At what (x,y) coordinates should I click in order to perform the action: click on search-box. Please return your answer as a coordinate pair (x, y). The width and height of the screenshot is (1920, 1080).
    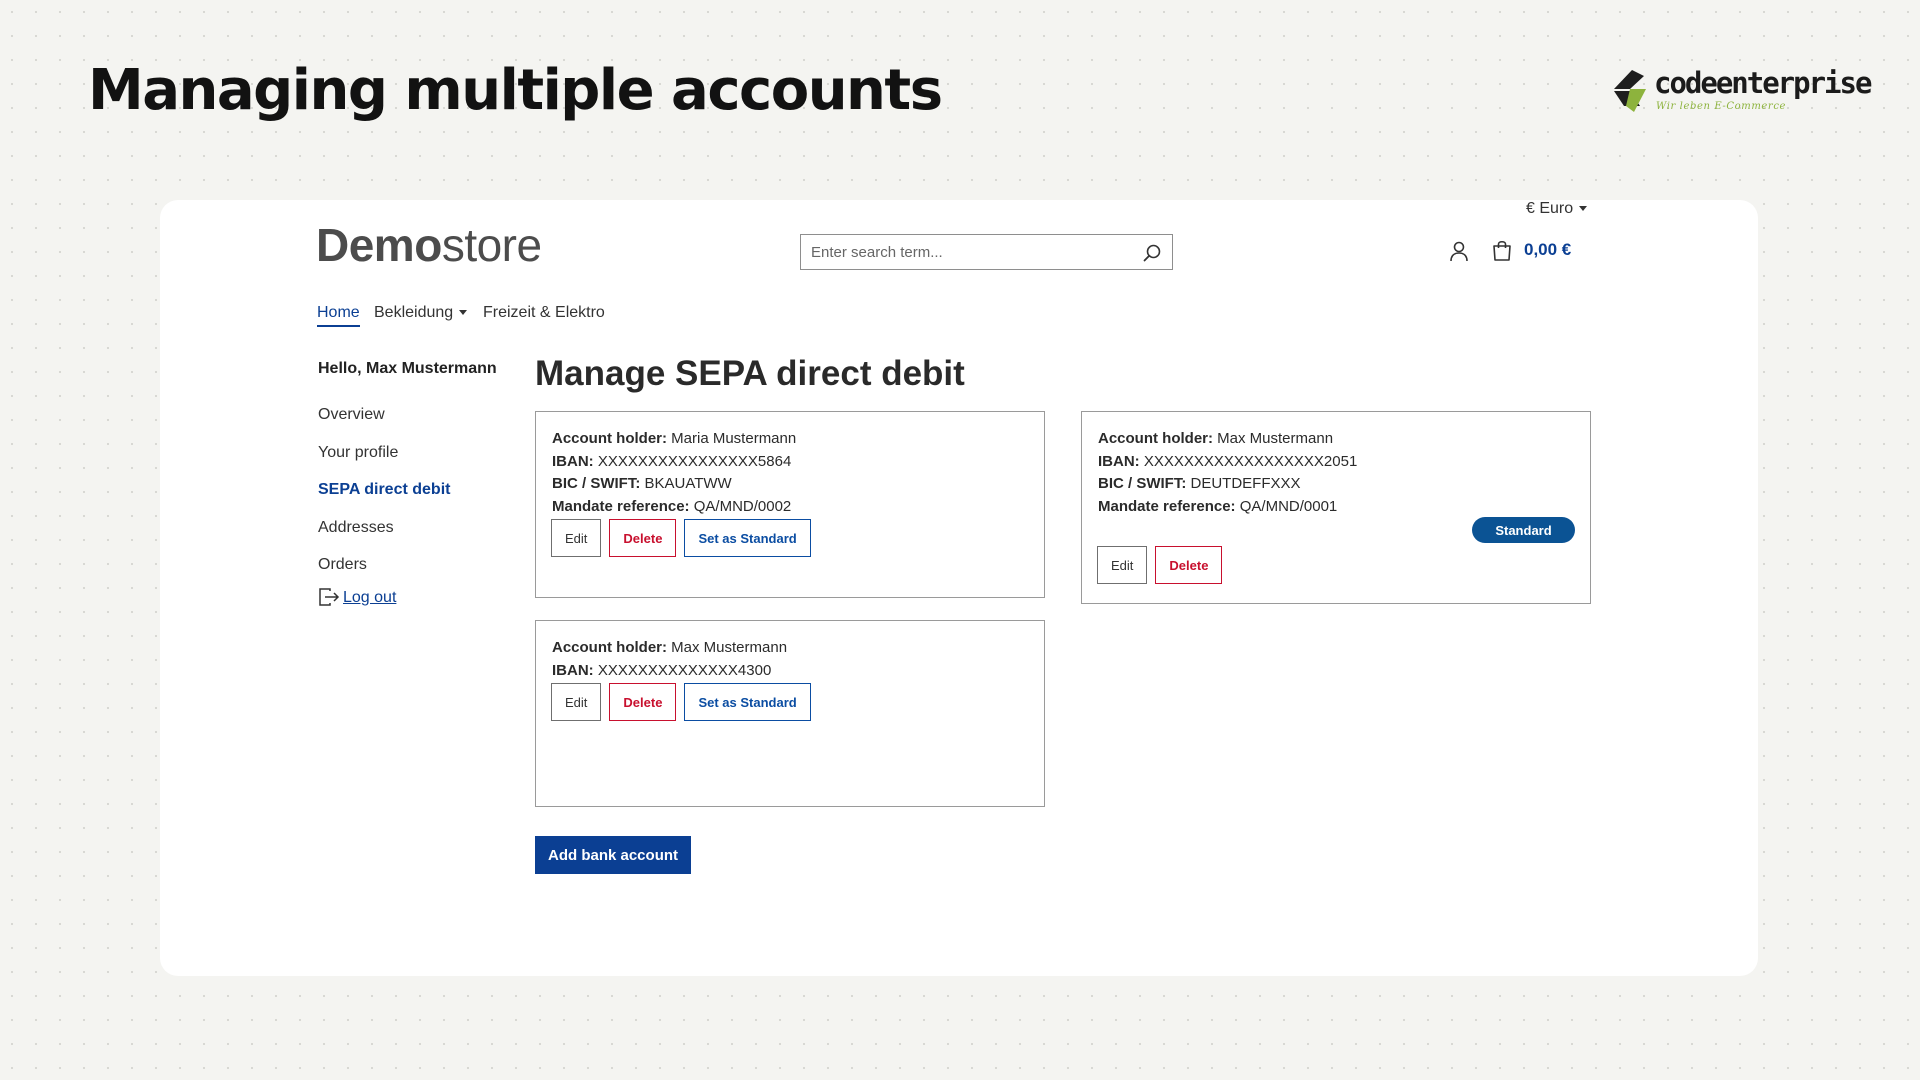
    Looking at the image, I should click on (986, 252).